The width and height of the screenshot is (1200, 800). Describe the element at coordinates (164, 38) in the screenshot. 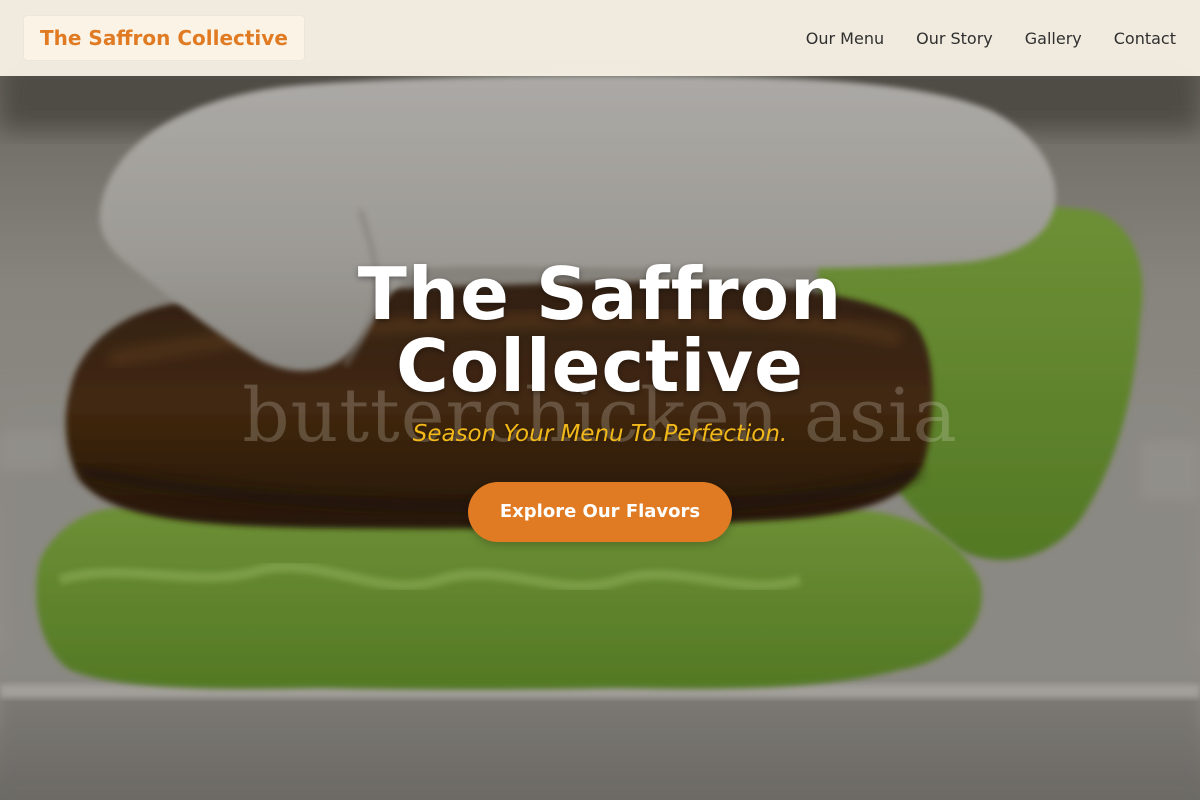

I see `brand-logo-link: The Saffron Collective` at that location.